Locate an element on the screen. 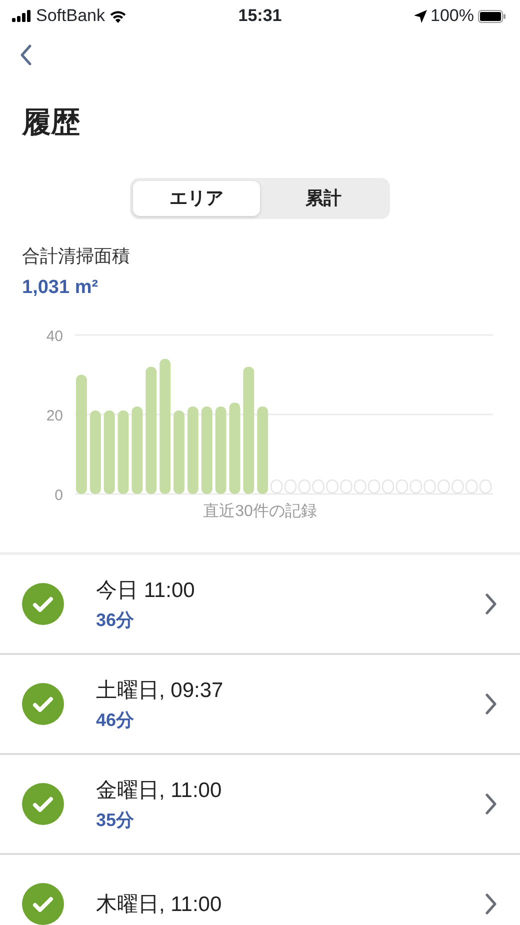 This screenshot has height=925, width=520. summary-label: 合計清掃面積 is located at coordinates (76, 256).